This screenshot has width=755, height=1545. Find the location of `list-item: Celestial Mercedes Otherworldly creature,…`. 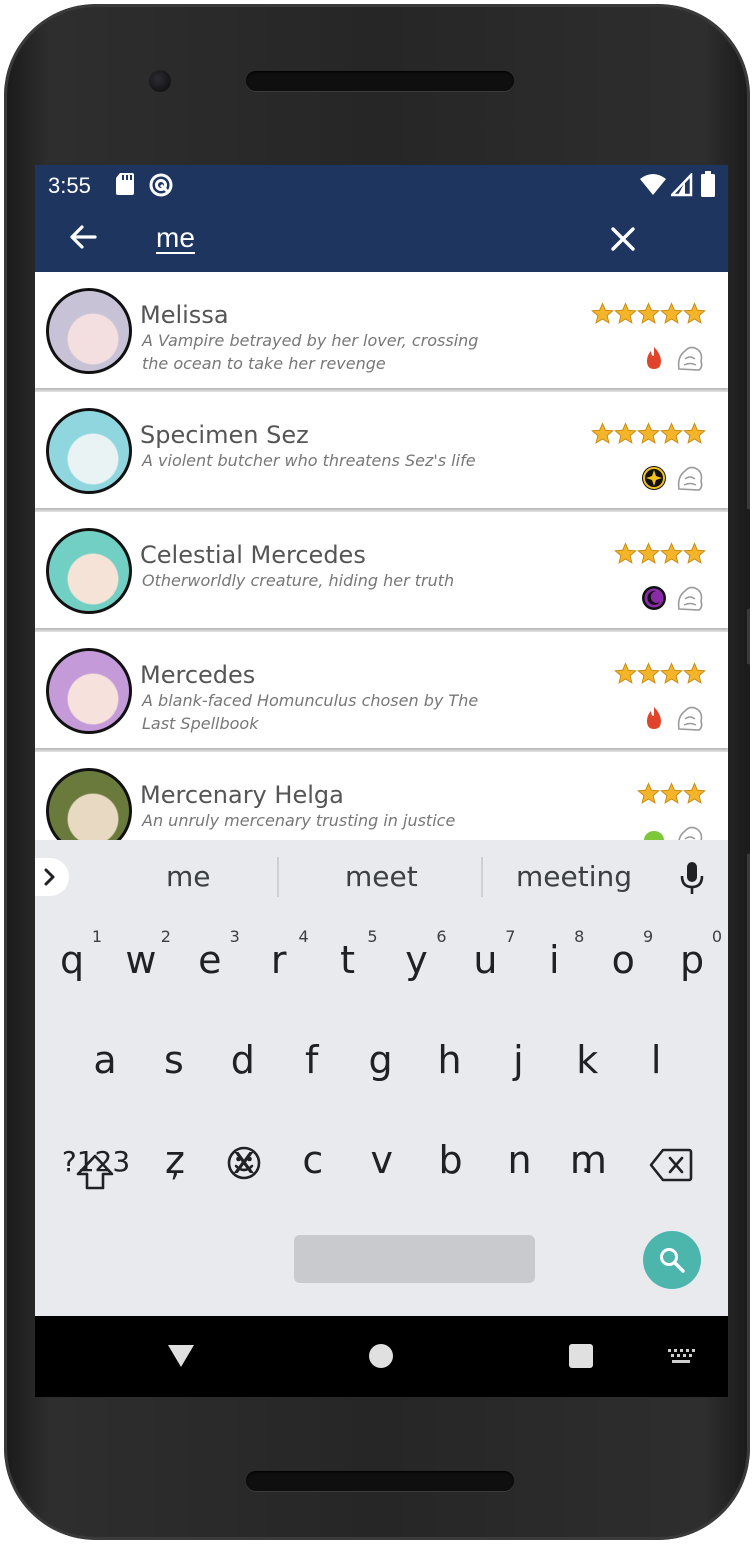

list-item: Celestial Mercedes Otherworldly creature,… is located at coordinates (381, 570).